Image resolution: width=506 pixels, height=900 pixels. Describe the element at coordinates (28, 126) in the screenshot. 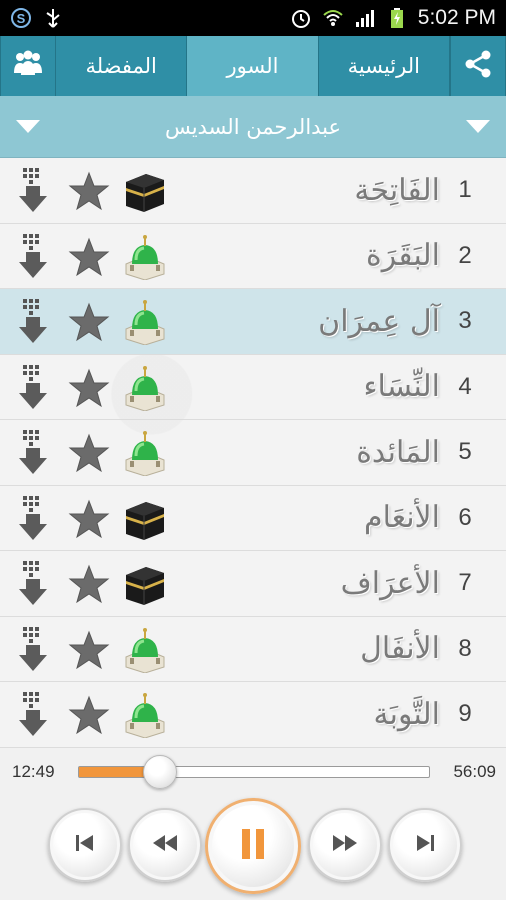

I see `dropdown-left-icon` at that location.